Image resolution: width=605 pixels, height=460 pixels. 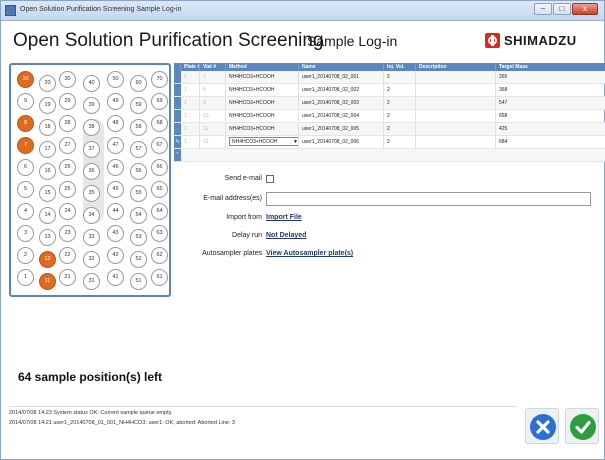 What do you see at coordinates (159, 189) in the screenshot?
I see `plate-well: 65` at bounding box center [159, 189].